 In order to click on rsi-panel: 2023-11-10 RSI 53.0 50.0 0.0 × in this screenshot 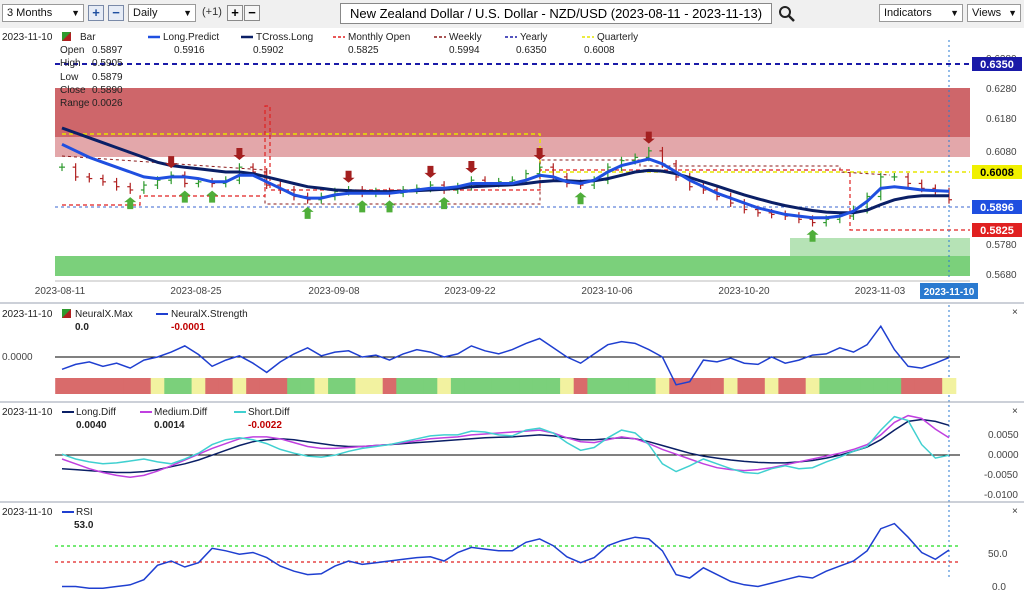, I will do `click(510, 549)`.